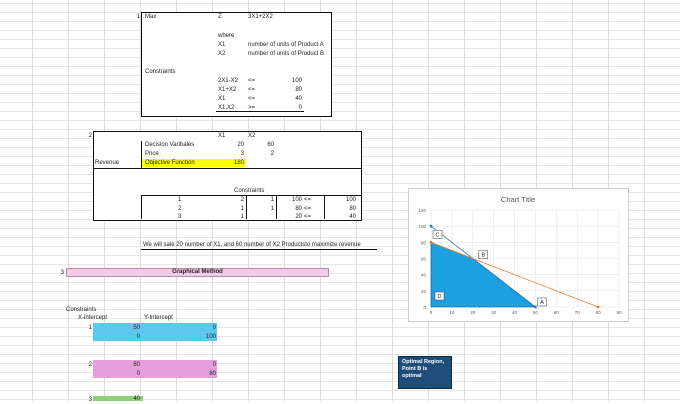  I want to click on x-tick-label: 10, so click(452, 312).